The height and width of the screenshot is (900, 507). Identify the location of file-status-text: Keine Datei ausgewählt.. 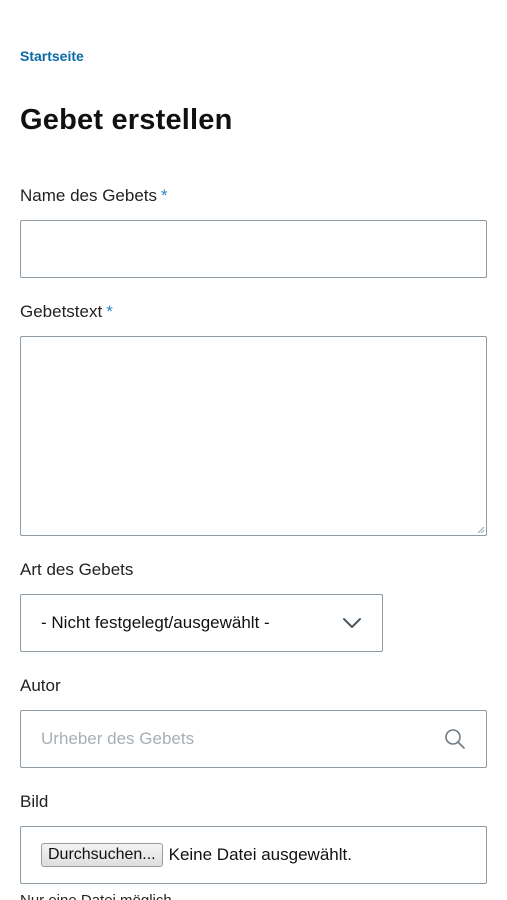
(260, 854).